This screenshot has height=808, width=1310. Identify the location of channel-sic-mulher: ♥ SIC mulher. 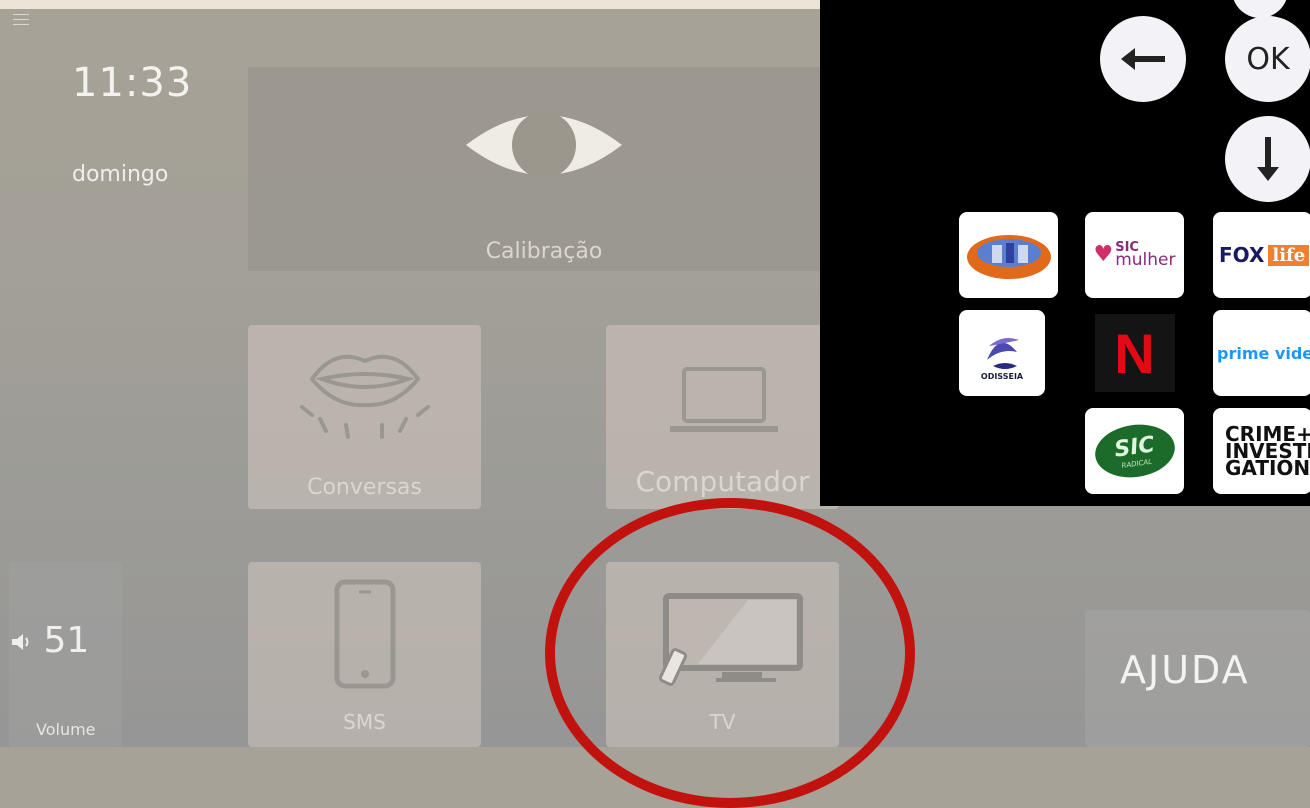
(1134, 255).